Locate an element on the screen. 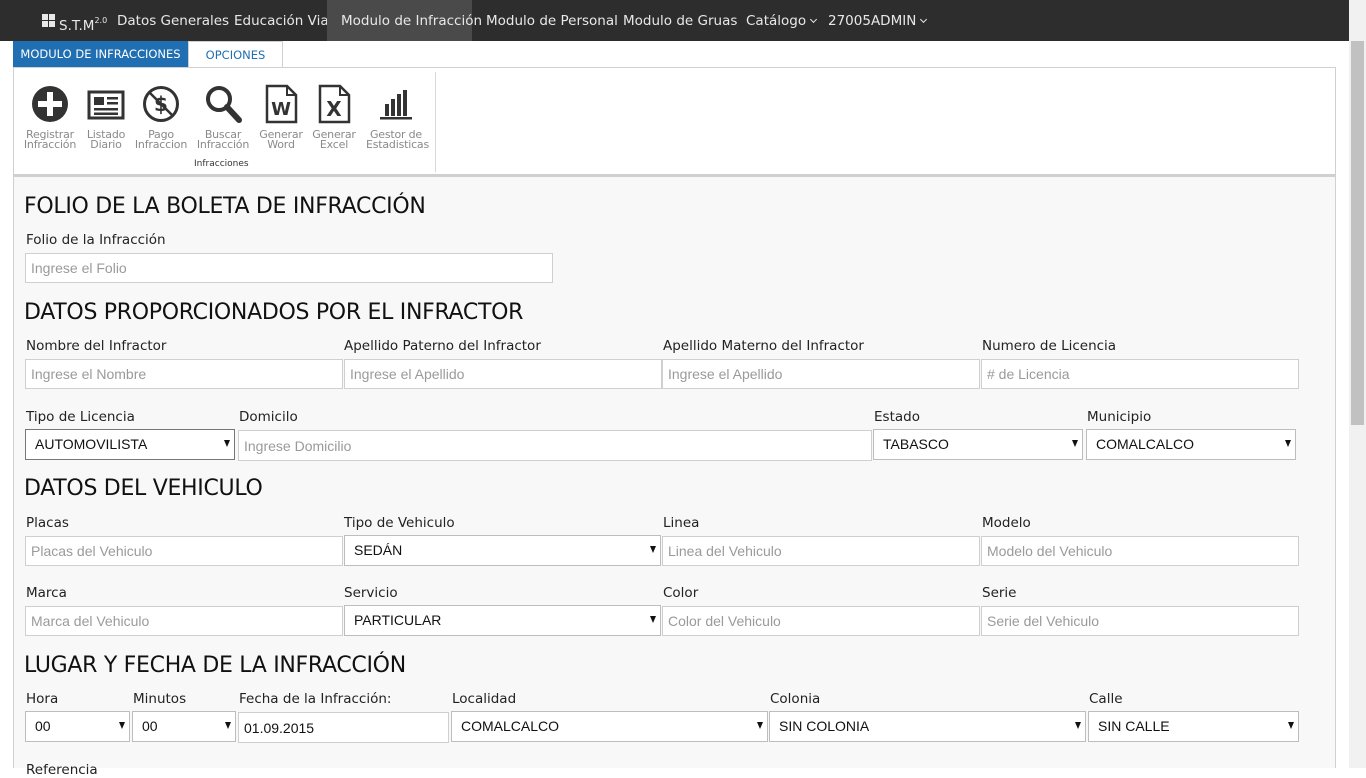  tipo-licencia-select: AUTOMOVILISTA is located at coordinates (130, 444).